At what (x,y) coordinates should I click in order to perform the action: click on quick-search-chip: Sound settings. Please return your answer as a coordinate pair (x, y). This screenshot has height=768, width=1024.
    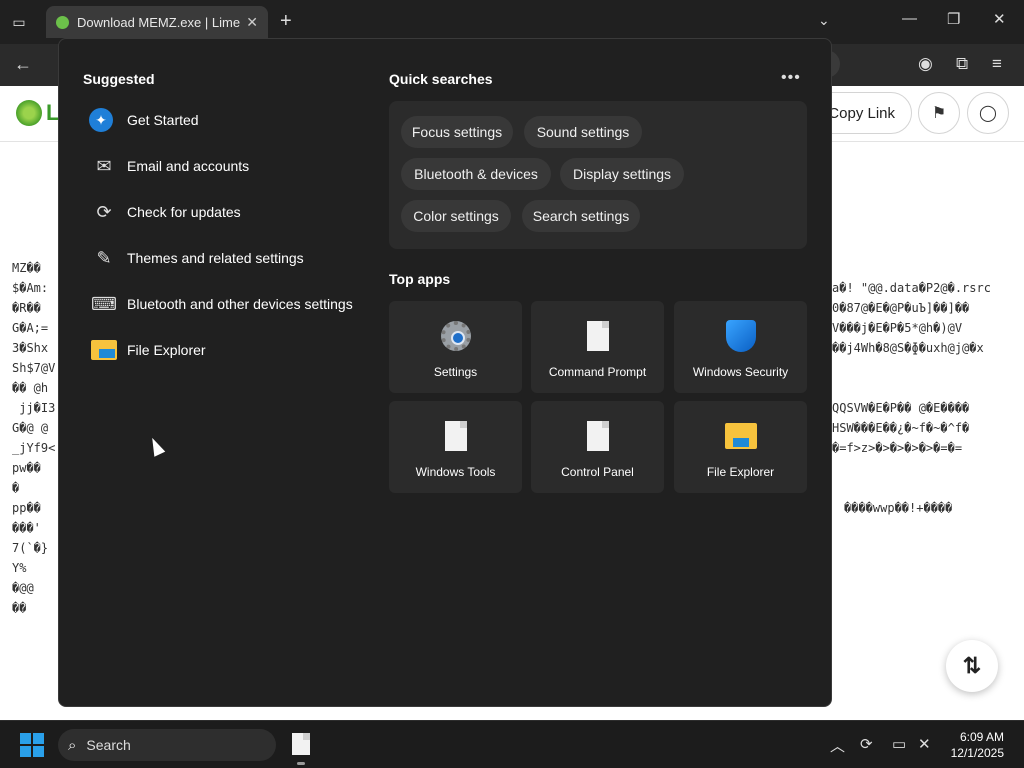
    Looking at the image, I should click on (583, 132).